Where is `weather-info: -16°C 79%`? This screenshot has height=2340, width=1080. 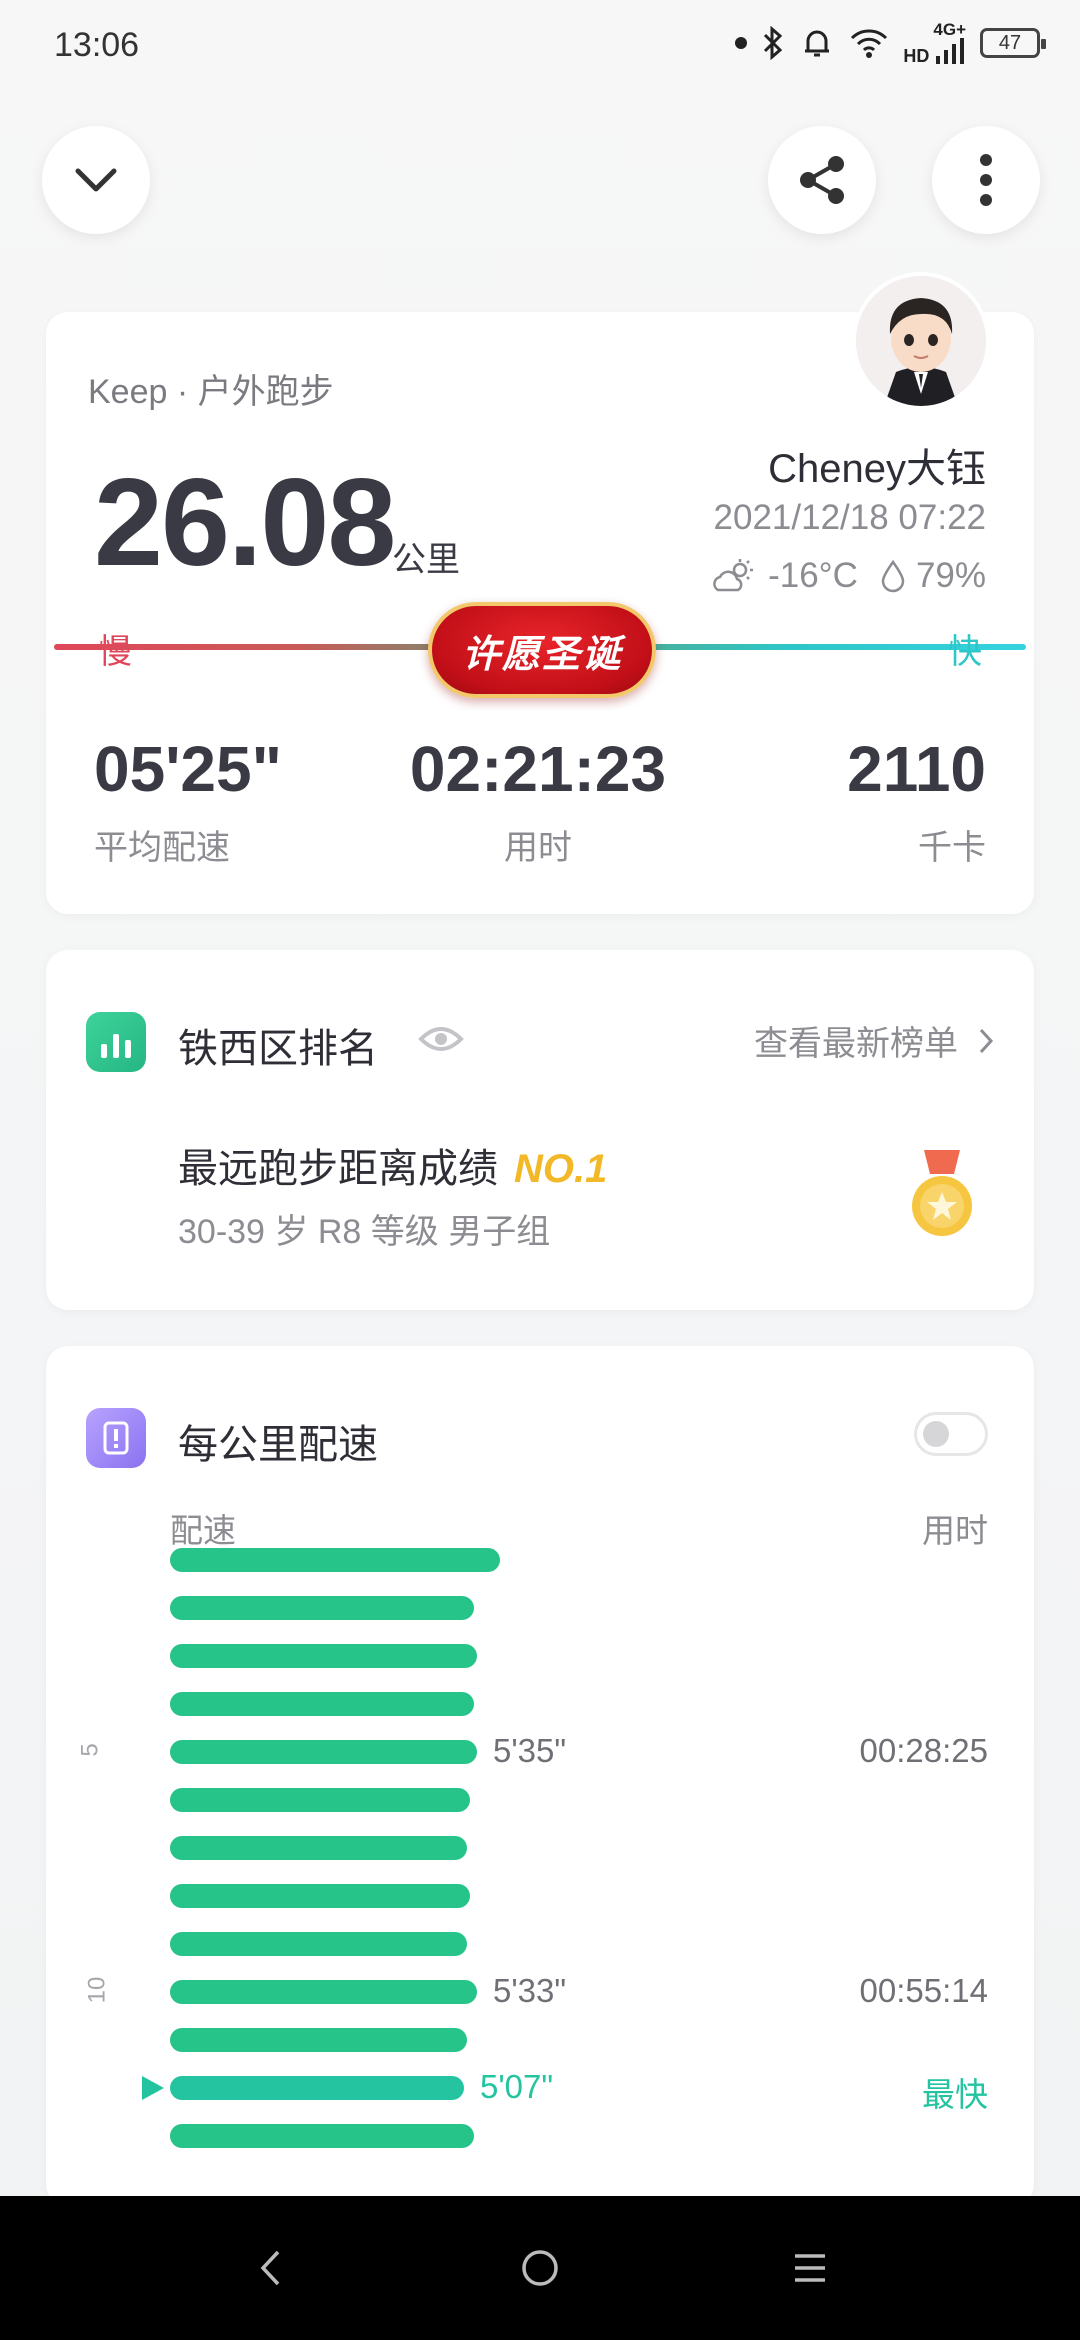 weather-info: -16°C 79% is located at coordinates (848, 576).